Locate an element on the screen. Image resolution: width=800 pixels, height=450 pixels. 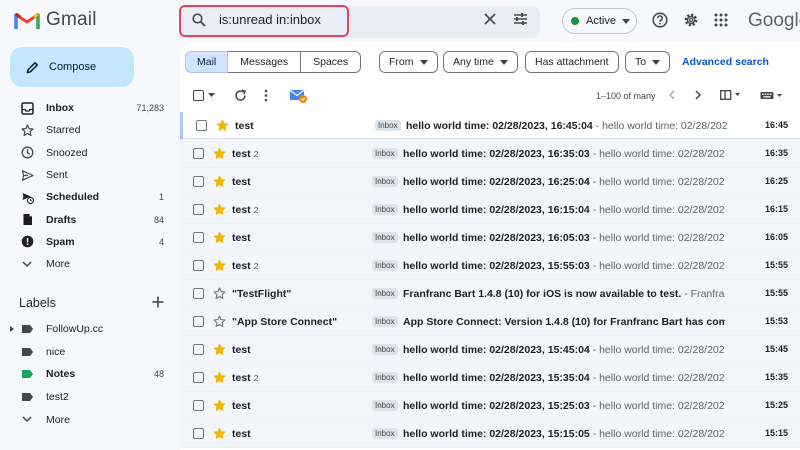
search-input: is:unread in:inbox is located at coordinates (270, 19).